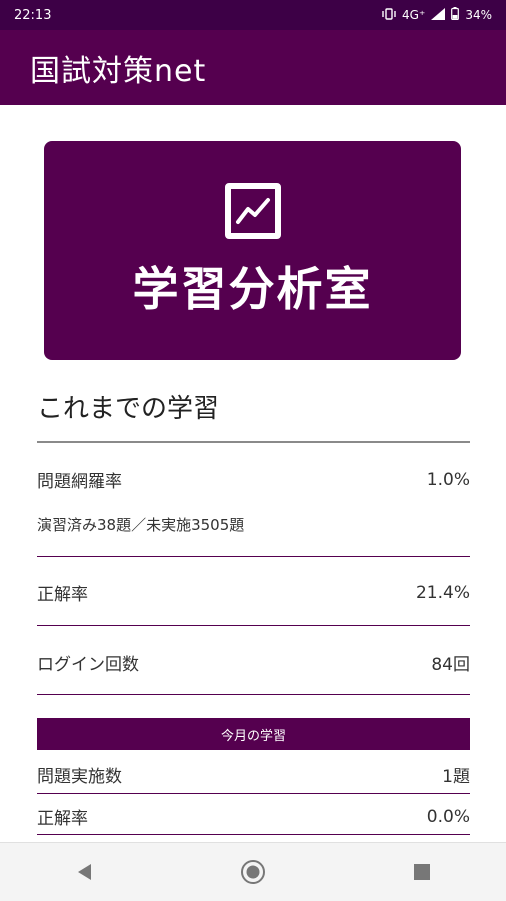 The width and height of the screenshot is (506, 901). What do you see at coordinates (253, 734) in the screenshot?
I see `month-section-header: 今月の学習` at bounding box center [253, 734].